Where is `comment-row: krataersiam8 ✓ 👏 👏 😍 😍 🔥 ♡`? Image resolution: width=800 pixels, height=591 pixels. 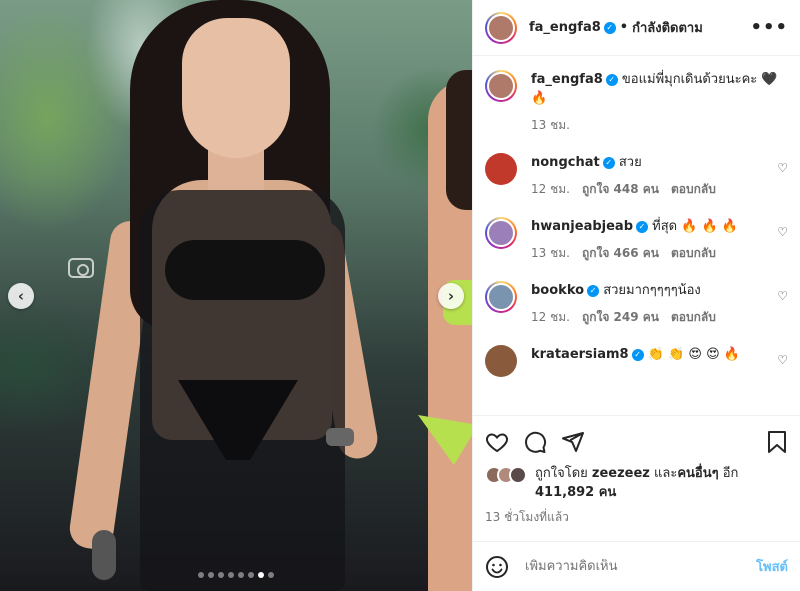
comment-row: krataersiam8 ✓ 👏 👏 😍 😍 🔥 ♡ is located at coordinates (636, 361).